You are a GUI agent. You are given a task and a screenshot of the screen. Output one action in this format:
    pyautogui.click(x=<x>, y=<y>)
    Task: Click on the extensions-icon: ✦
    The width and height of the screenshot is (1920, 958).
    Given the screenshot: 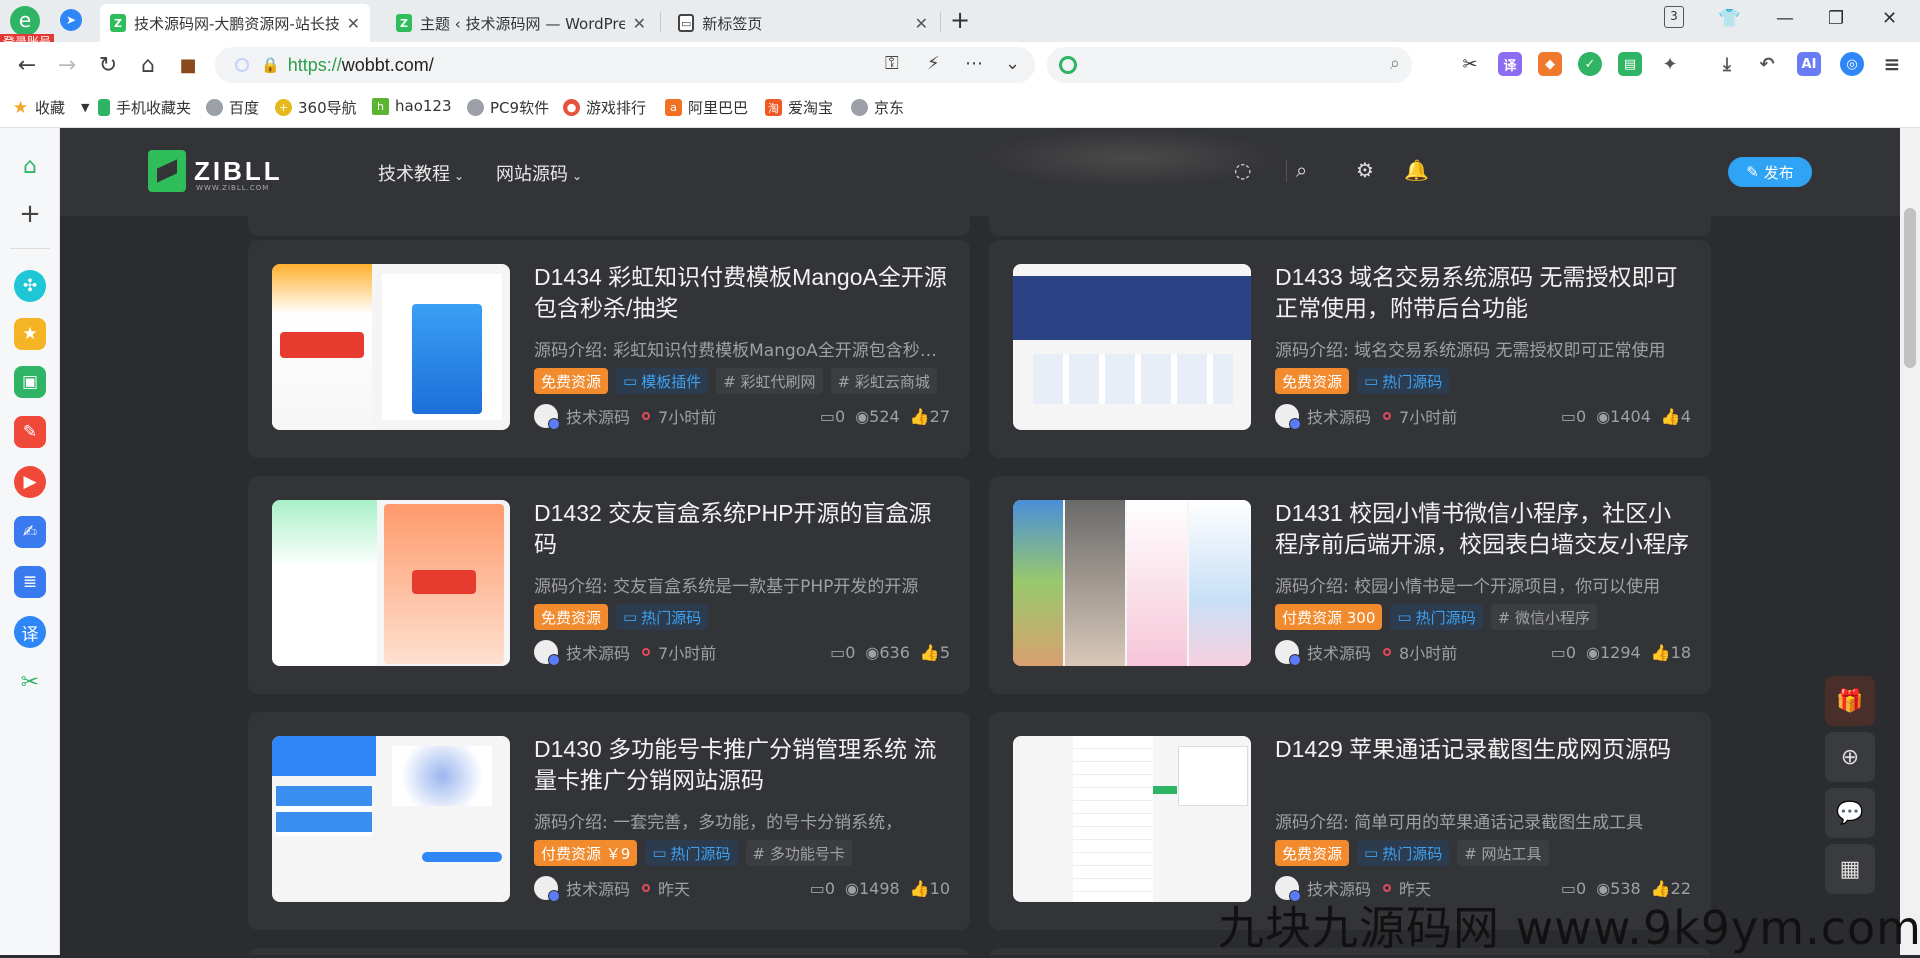 What is the action you would take?
    pyautogui.click(x=1670, y=64)
    